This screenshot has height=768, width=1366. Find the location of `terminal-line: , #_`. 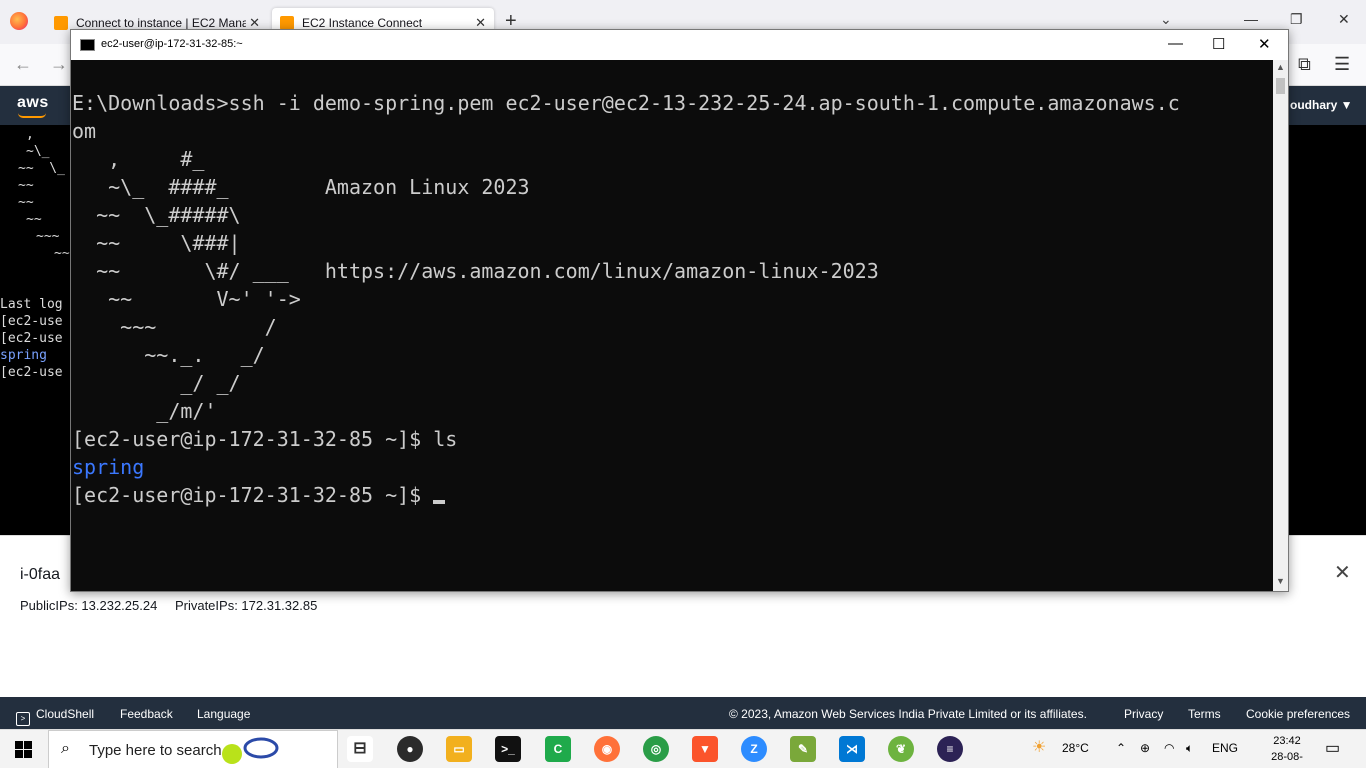

terminal-line: , #_ is located at coordinates (138, 159).